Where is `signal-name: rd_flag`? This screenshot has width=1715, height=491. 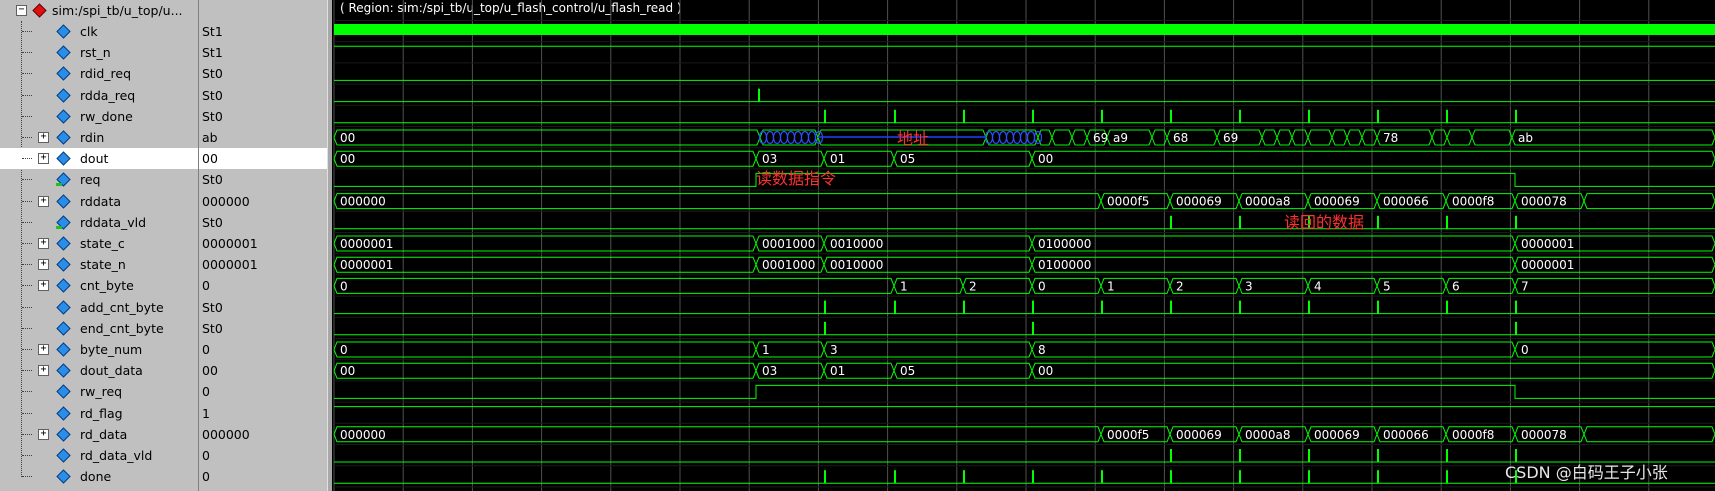 signal-name: rd_flag is located at coordinates (101, 413).